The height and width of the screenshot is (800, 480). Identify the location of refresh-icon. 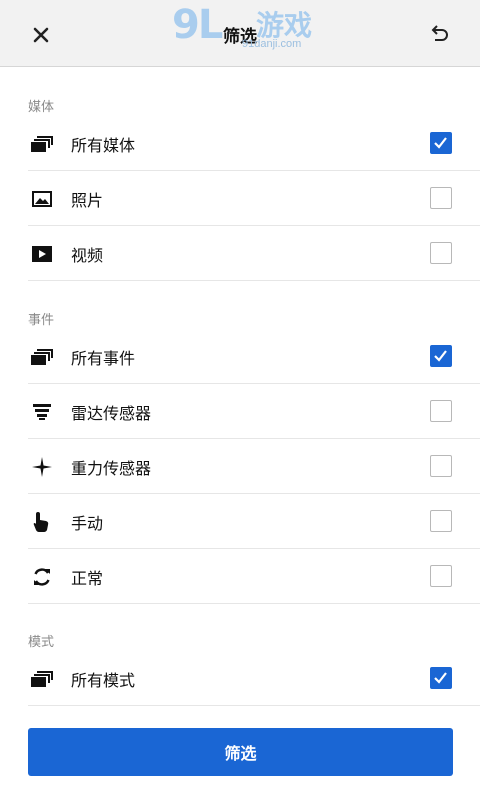
(42, 577).